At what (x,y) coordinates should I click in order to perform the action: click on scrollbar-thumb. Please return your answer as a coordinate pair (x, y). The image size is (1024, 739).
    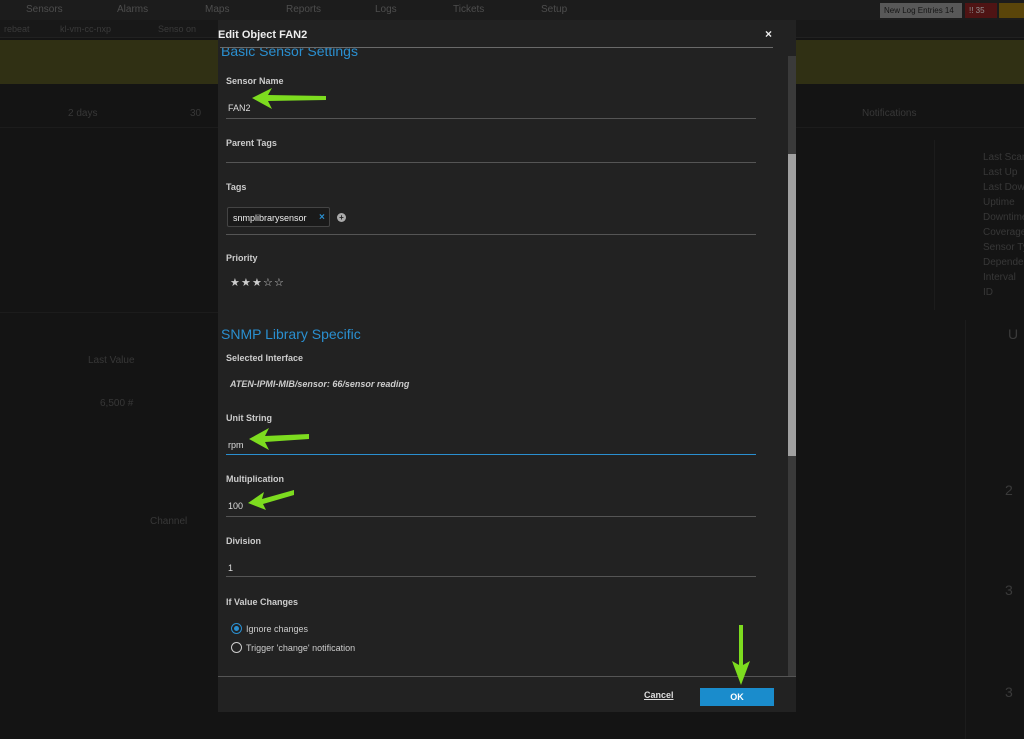
    Looking at the image, I should click on (792, 305).